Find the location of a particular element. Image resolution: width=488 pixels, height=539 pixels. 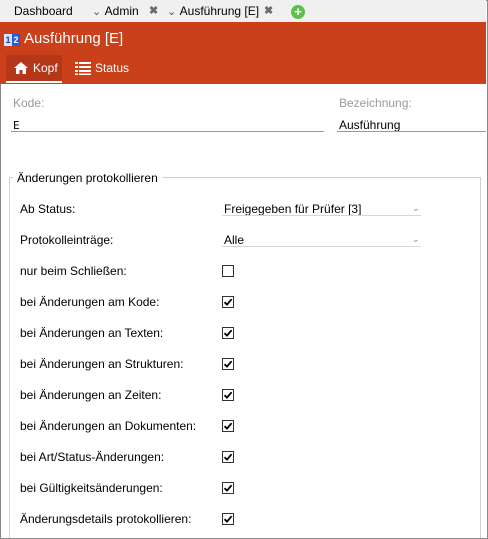

bezeichnung-label: Bezeichnung: is located at coordinates (375, 103).